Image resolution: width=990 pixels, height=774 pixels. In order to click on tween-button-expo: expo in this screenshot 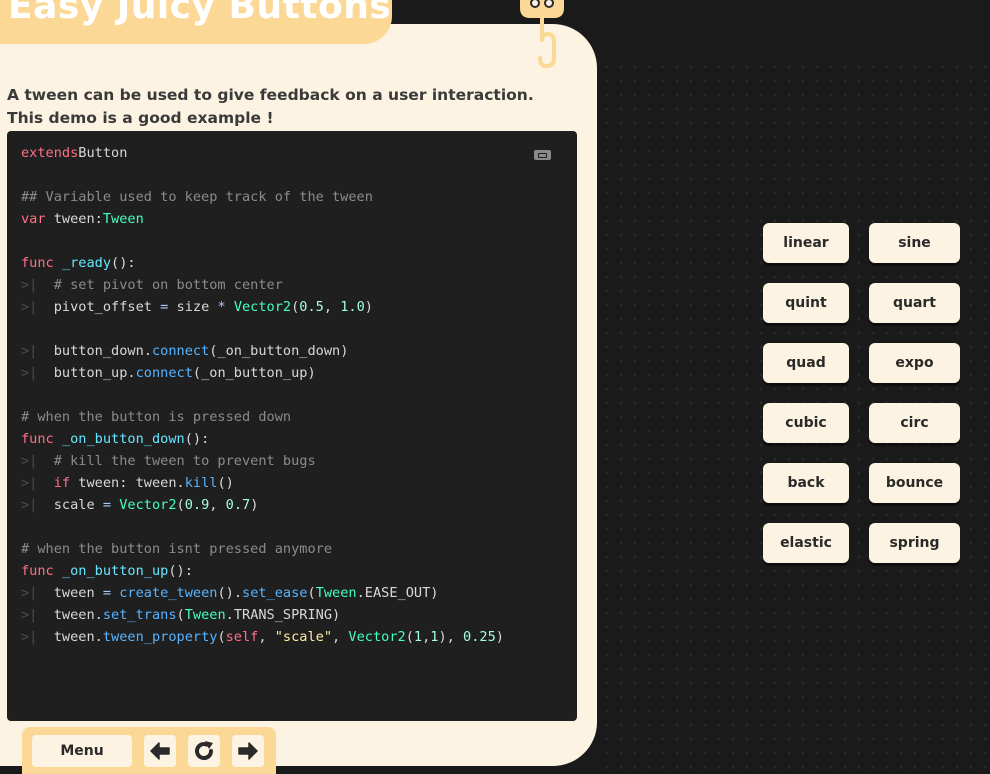, I will do `click(914, 363)`.